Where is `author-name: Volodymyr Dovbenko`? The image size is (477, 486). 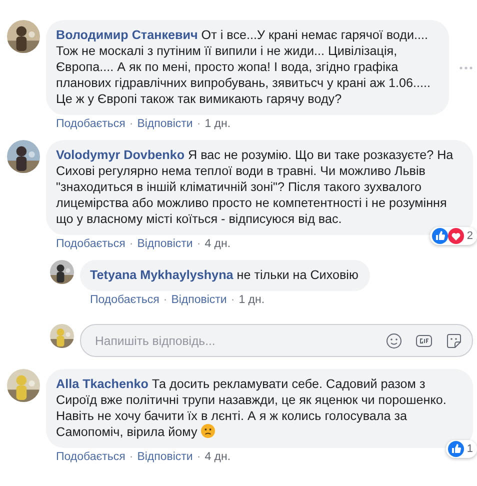 author-name: Volodymyr Dovbenko is located at coordinates (120, 155).